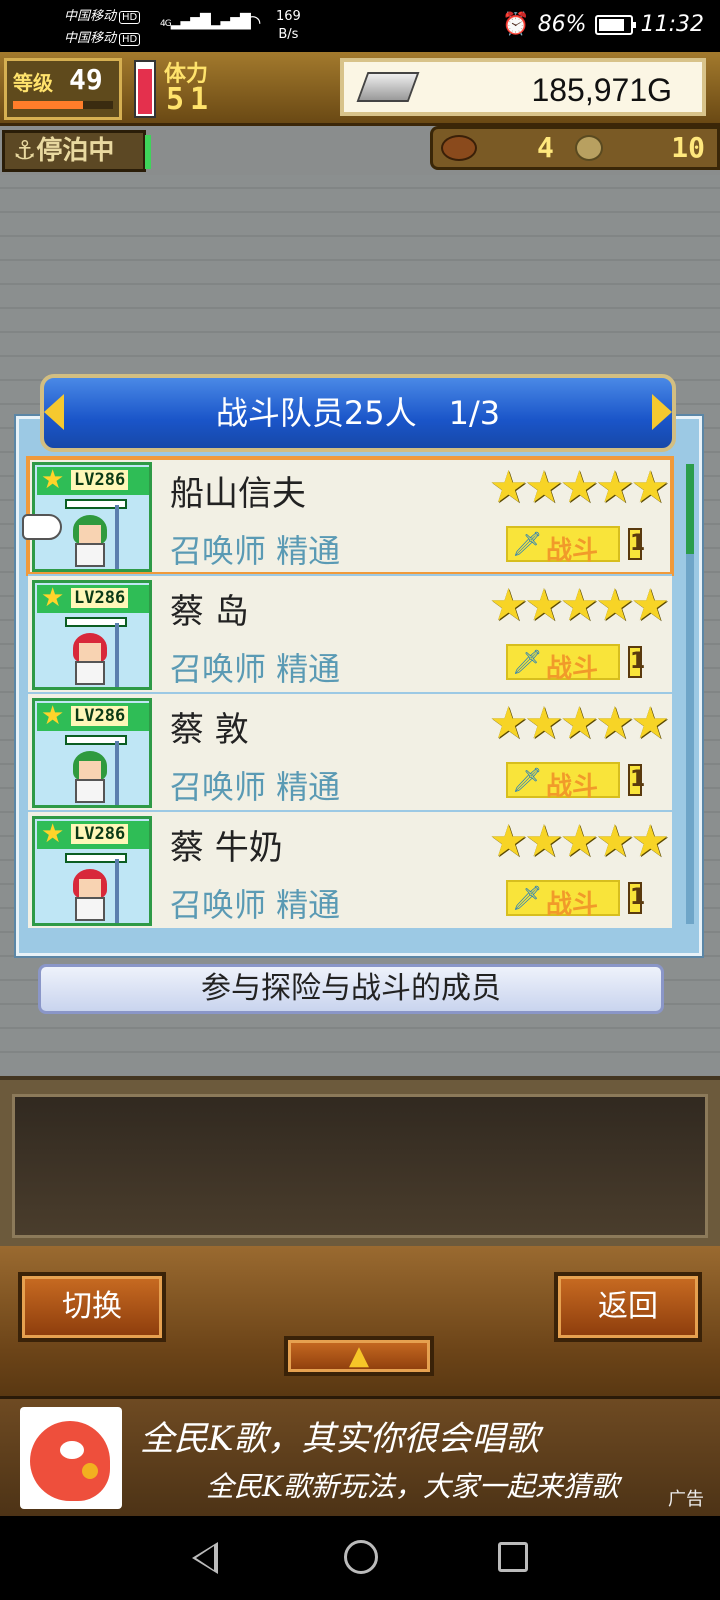  What do you see at coordinates (42, 527) in the screenshot?
I see `pointer-hand-icon` at bounding box center [42, 527].